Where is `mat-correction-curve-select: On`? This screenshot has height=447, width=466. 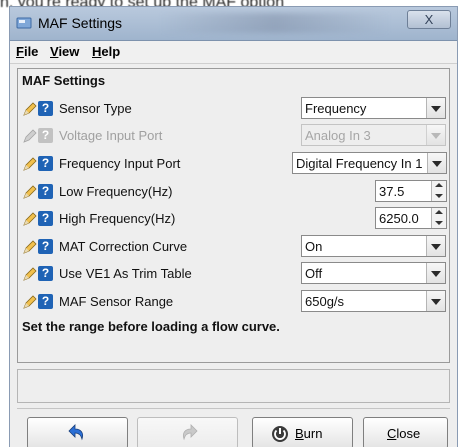 mat-correction-curve-select: On is located at coordinates (373, 246).